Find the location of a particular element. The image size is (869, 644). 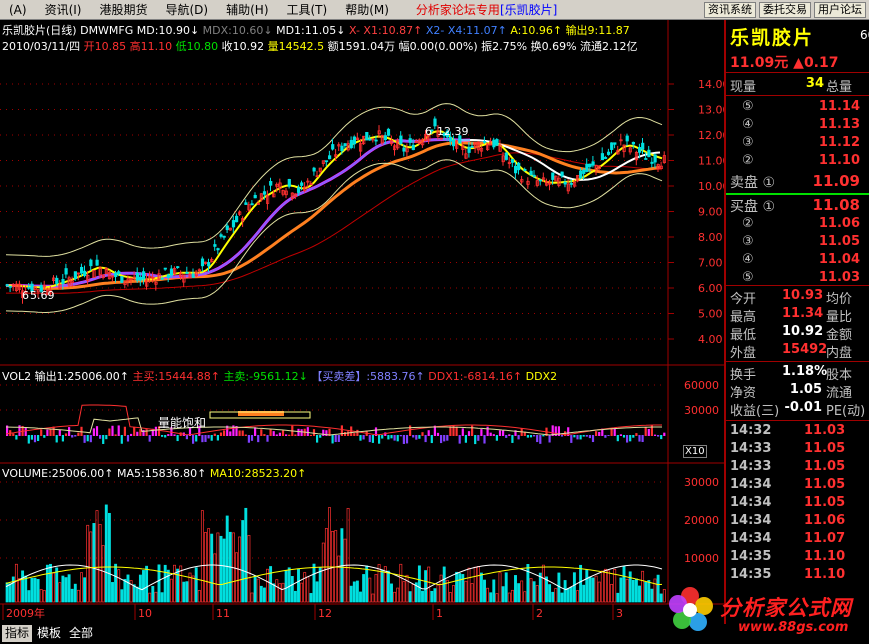

menu-item-hk-futures: 港股期货 is located at coordinates (123, 10).